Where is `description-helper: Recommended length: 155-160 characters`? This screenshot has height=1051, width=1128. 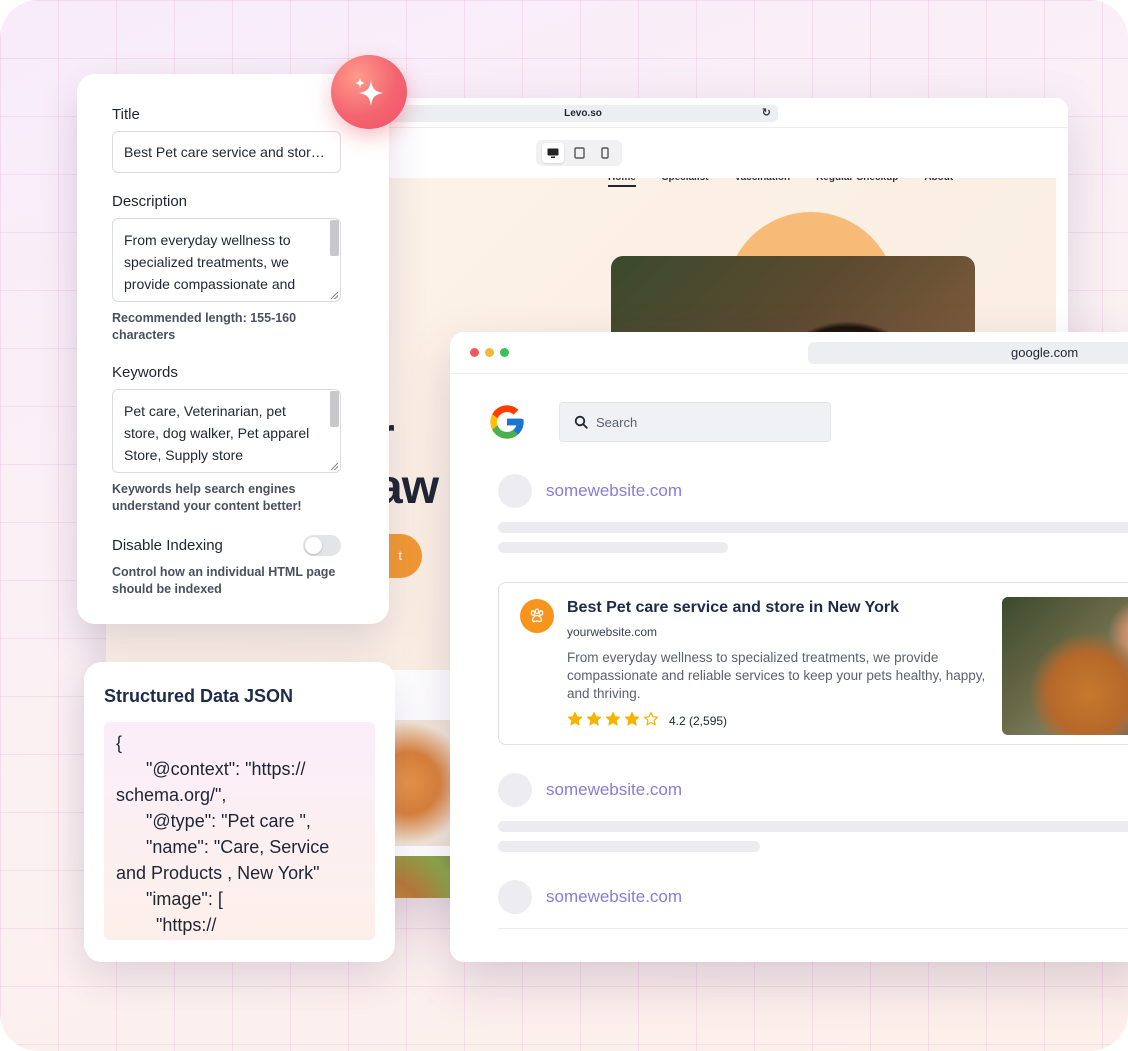 description-helper: Recommended length: 155-160 characters is located at coordinates (204, 326).